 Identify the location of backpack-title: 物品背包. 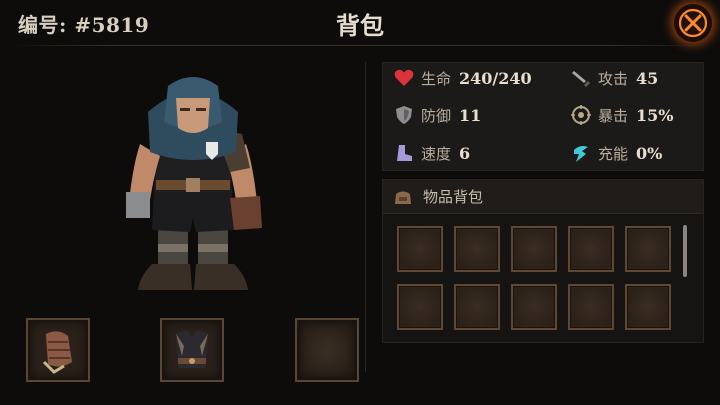
(453, 197).